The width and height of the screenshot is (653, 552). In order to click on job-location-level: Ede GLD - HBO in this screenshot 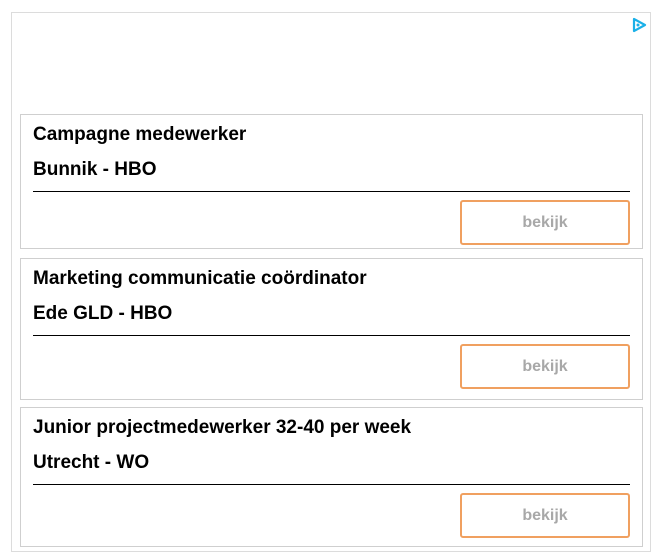, I will do `click(103, 313)`.